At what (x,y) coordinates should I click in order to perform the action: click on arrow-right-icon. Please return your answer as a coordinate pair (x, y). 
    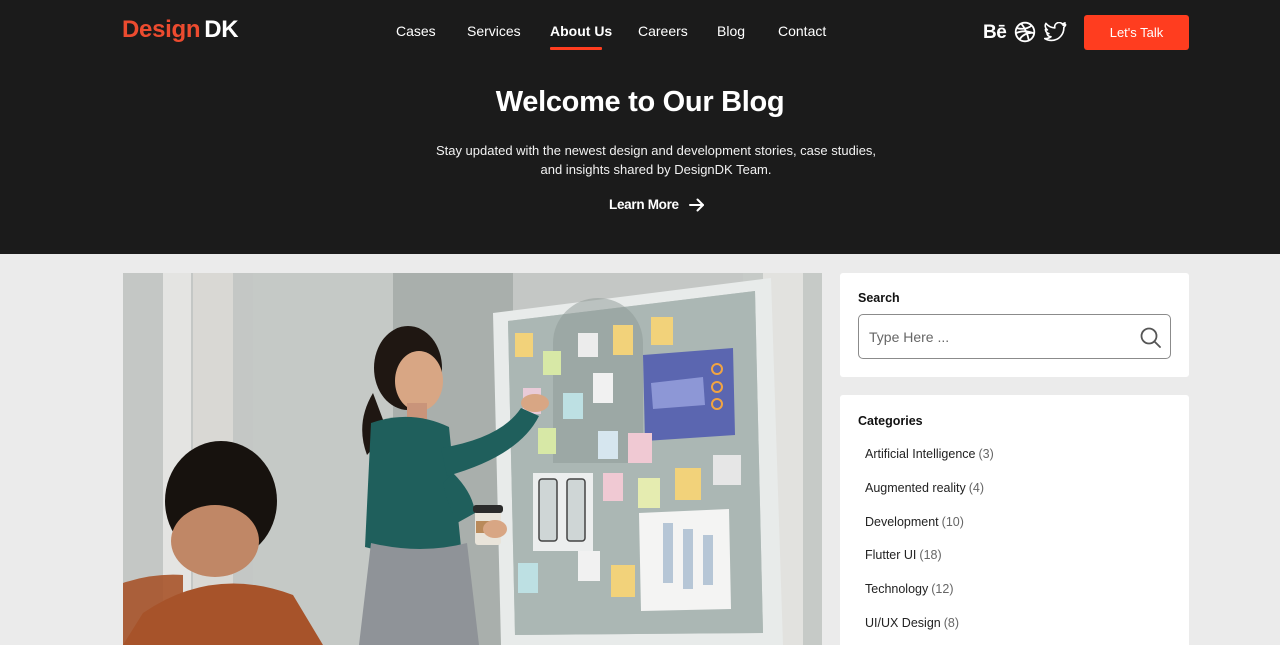
    Looking at the image, I should click on (696, 204).